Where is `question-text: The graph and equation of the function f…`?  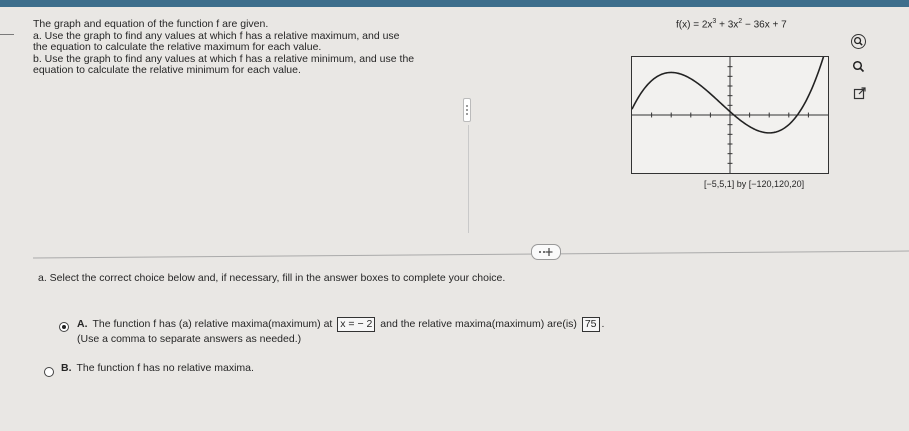
question-text: The graph and equation of the function f… is located at coordinates (248, 47).